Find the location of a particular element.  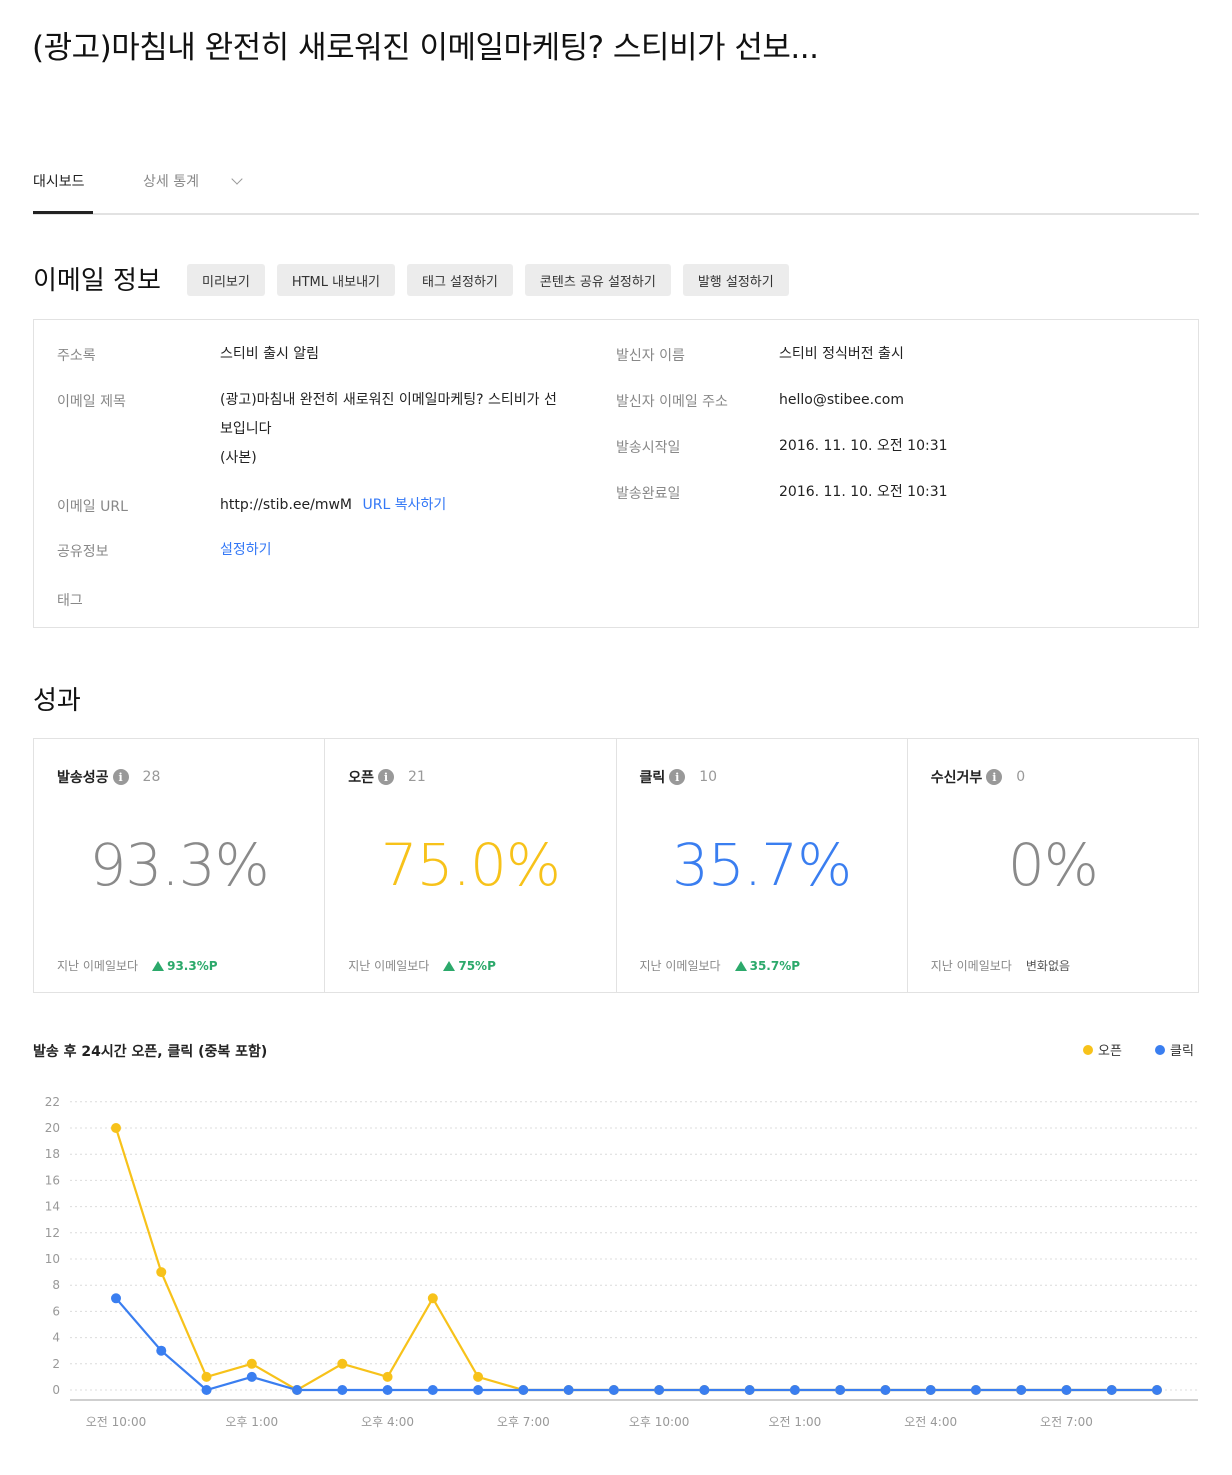

y-tick-label: 16 is located at coordinates (52, 1180).